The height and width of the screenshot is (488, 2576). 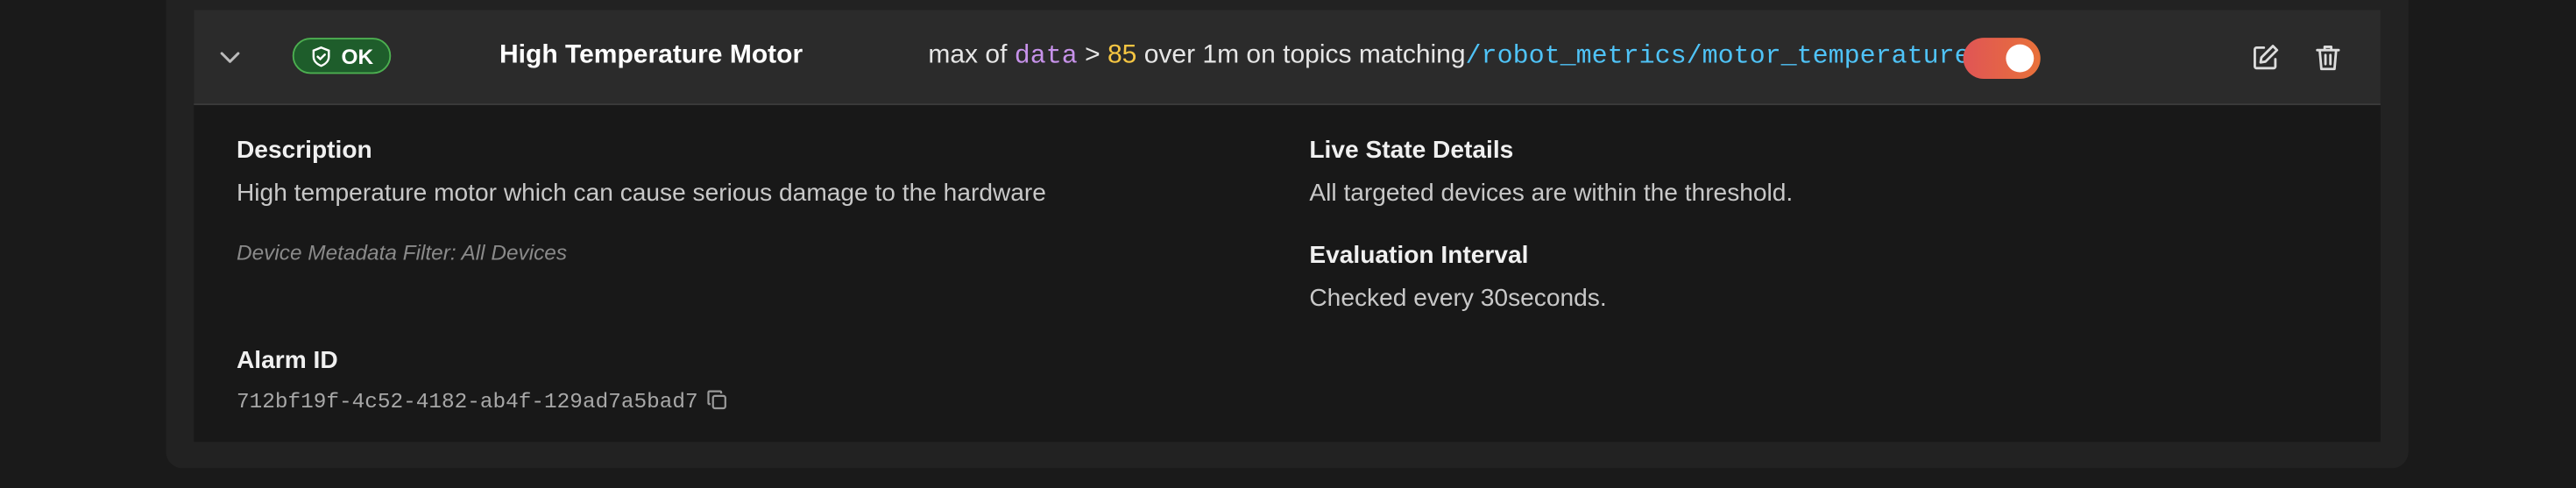 I want to click on condition-aggregate: max of, so click(x=968, y=54).